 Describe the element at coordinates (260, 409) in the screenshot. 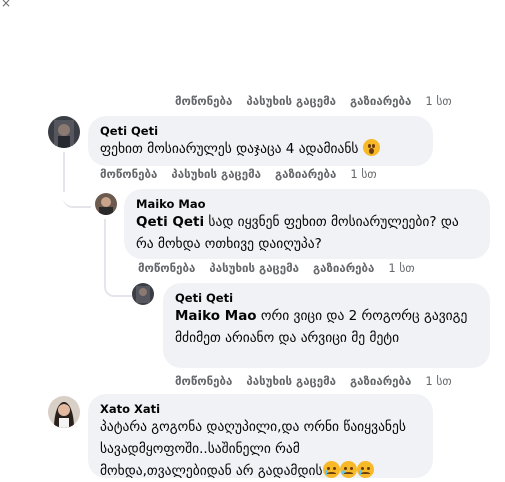

I see `comment-author: Xato Xati` at that location.